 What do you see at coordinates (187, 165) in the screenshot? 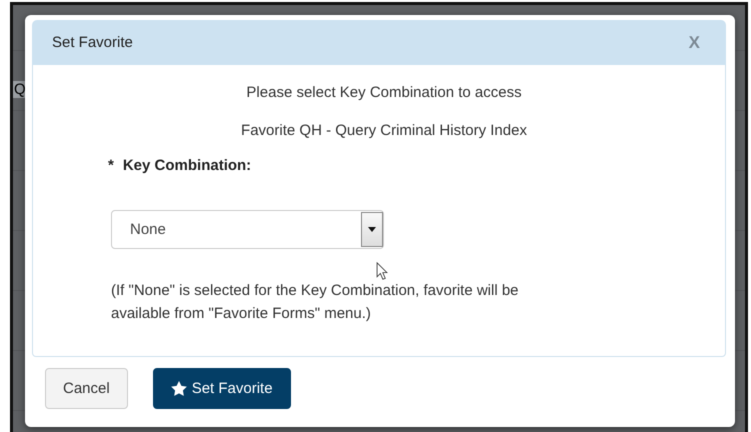
I see `field-label: Key Combination:` at bounding box center [187, 165].